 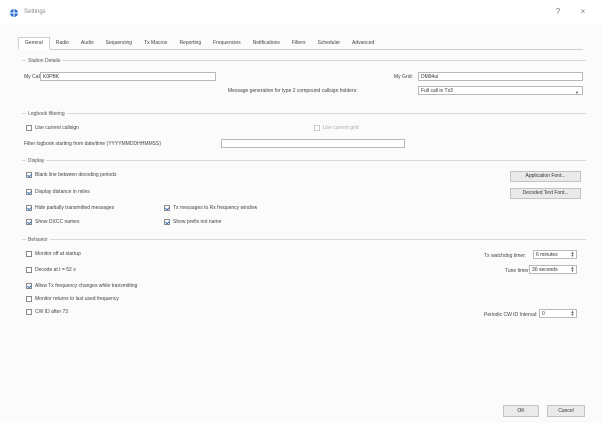 I want to click on tab-scheduler: Scheduler, so click(x=329, y=43).